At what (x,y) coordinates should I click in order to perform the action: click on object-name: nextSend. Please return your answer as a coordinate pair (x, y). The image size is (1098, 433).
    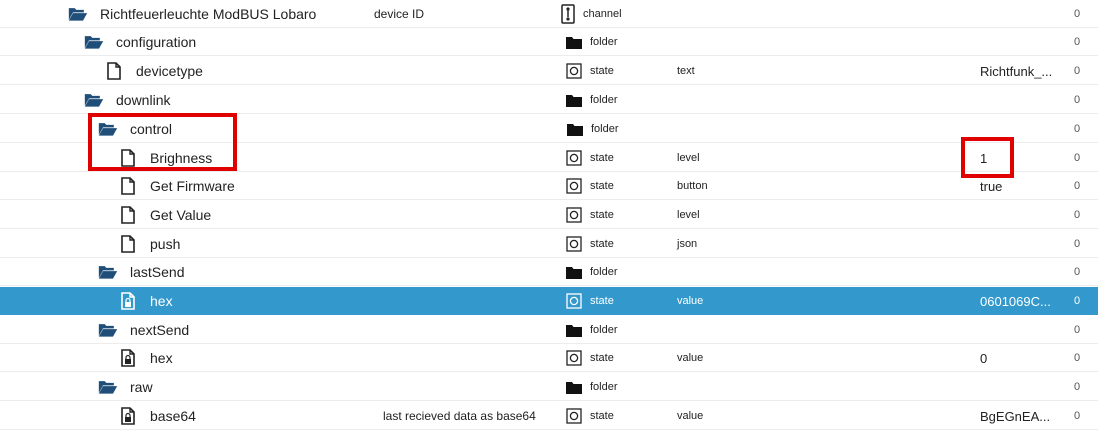
    Looking at the image, I should click on (143, 330).